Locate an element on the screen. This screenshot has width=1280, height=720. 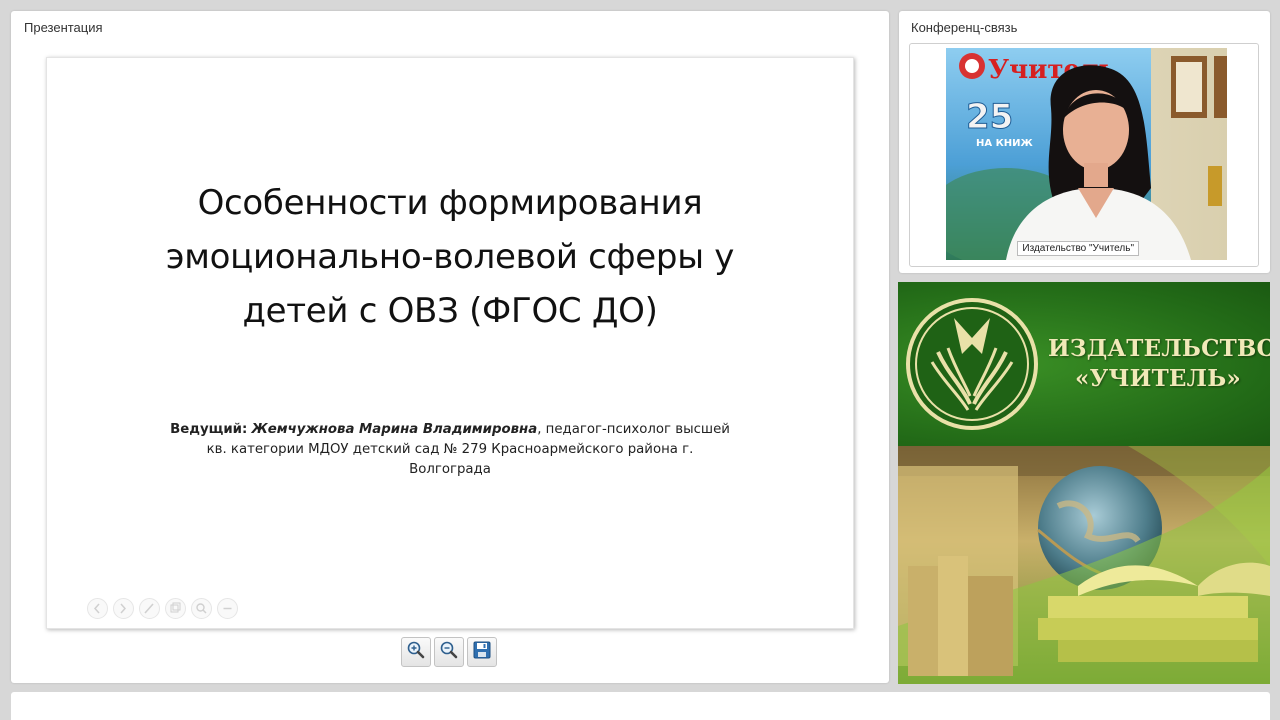
video-caption: Издательство "Учитель" is located at coordinates (1078, 248).